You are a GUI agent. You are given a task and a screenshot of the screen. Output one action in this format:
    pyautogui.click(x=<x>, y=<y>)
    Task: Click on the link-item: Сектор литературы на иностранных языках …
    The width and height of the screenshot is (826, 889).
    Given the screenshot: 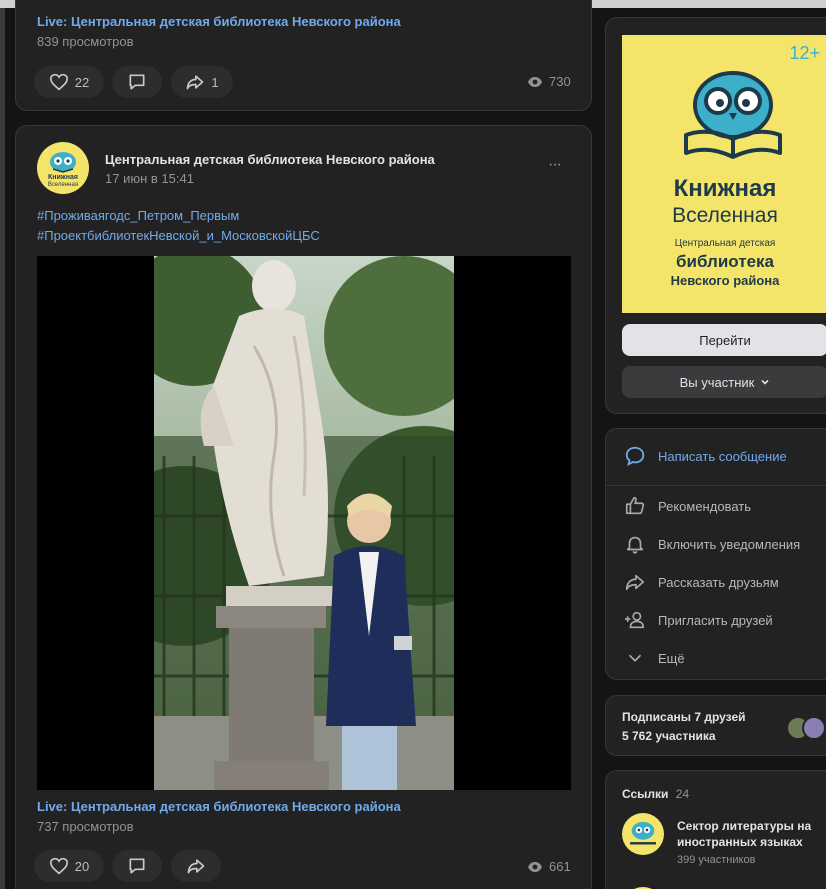 What is the action you would take?
    pyautogui.click(x=724, y=843)
    